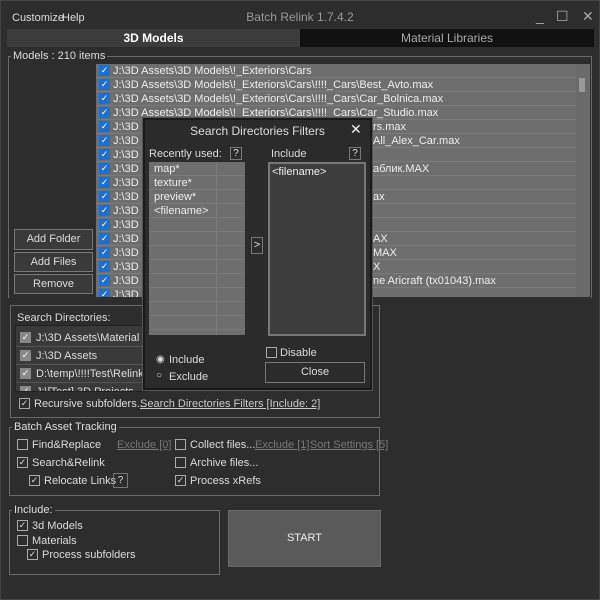  I want to click on recent-filter-text: <filename>, so click(181, 211).